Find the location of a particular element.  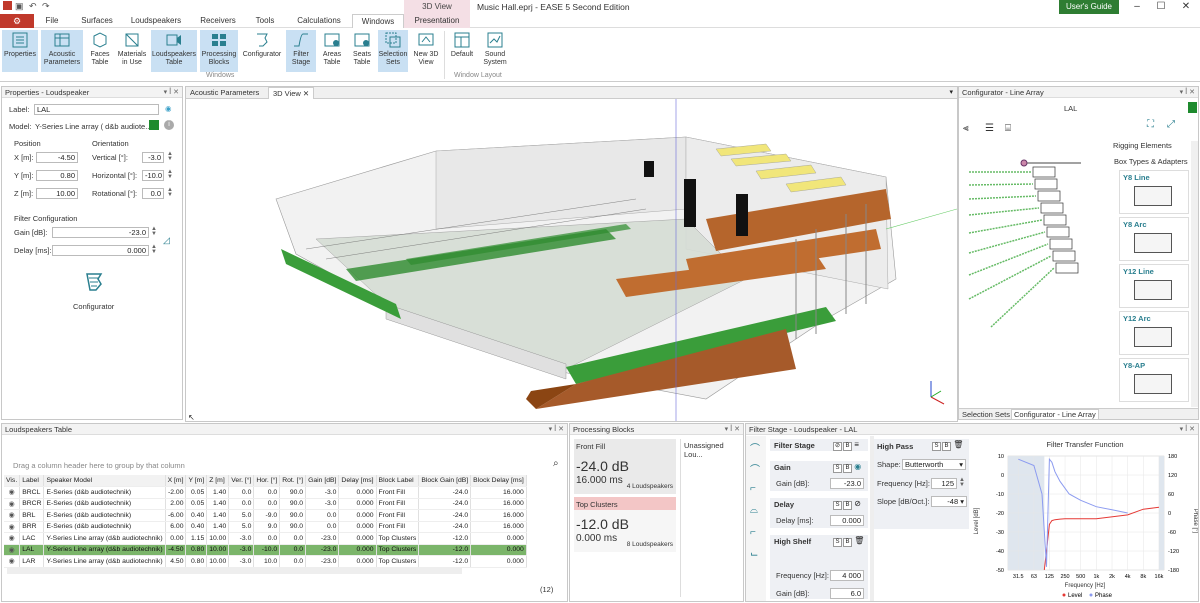

column-header: Y [m] is located at coordinates (196, 481).